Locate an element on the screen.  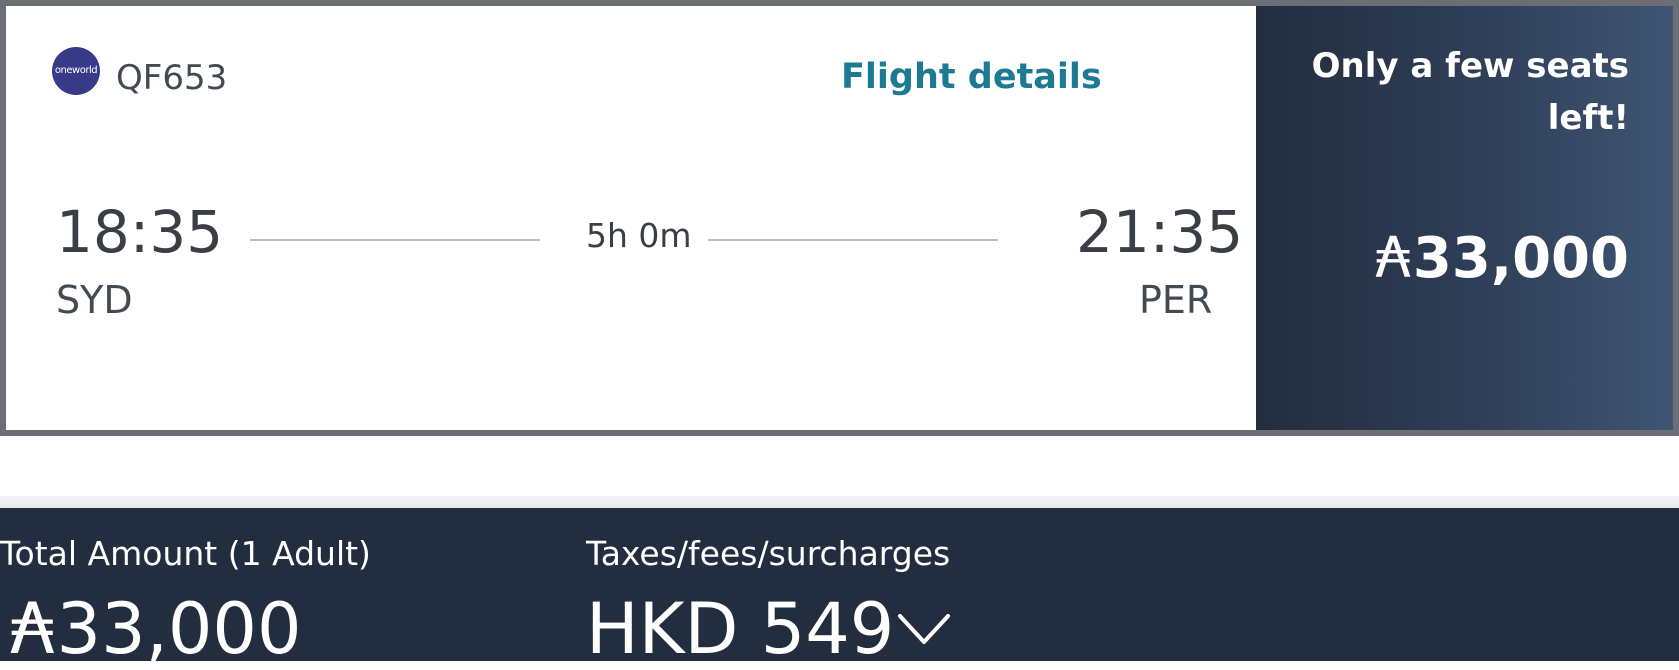
chevron-down-icon is located at coordinates (924, 628).